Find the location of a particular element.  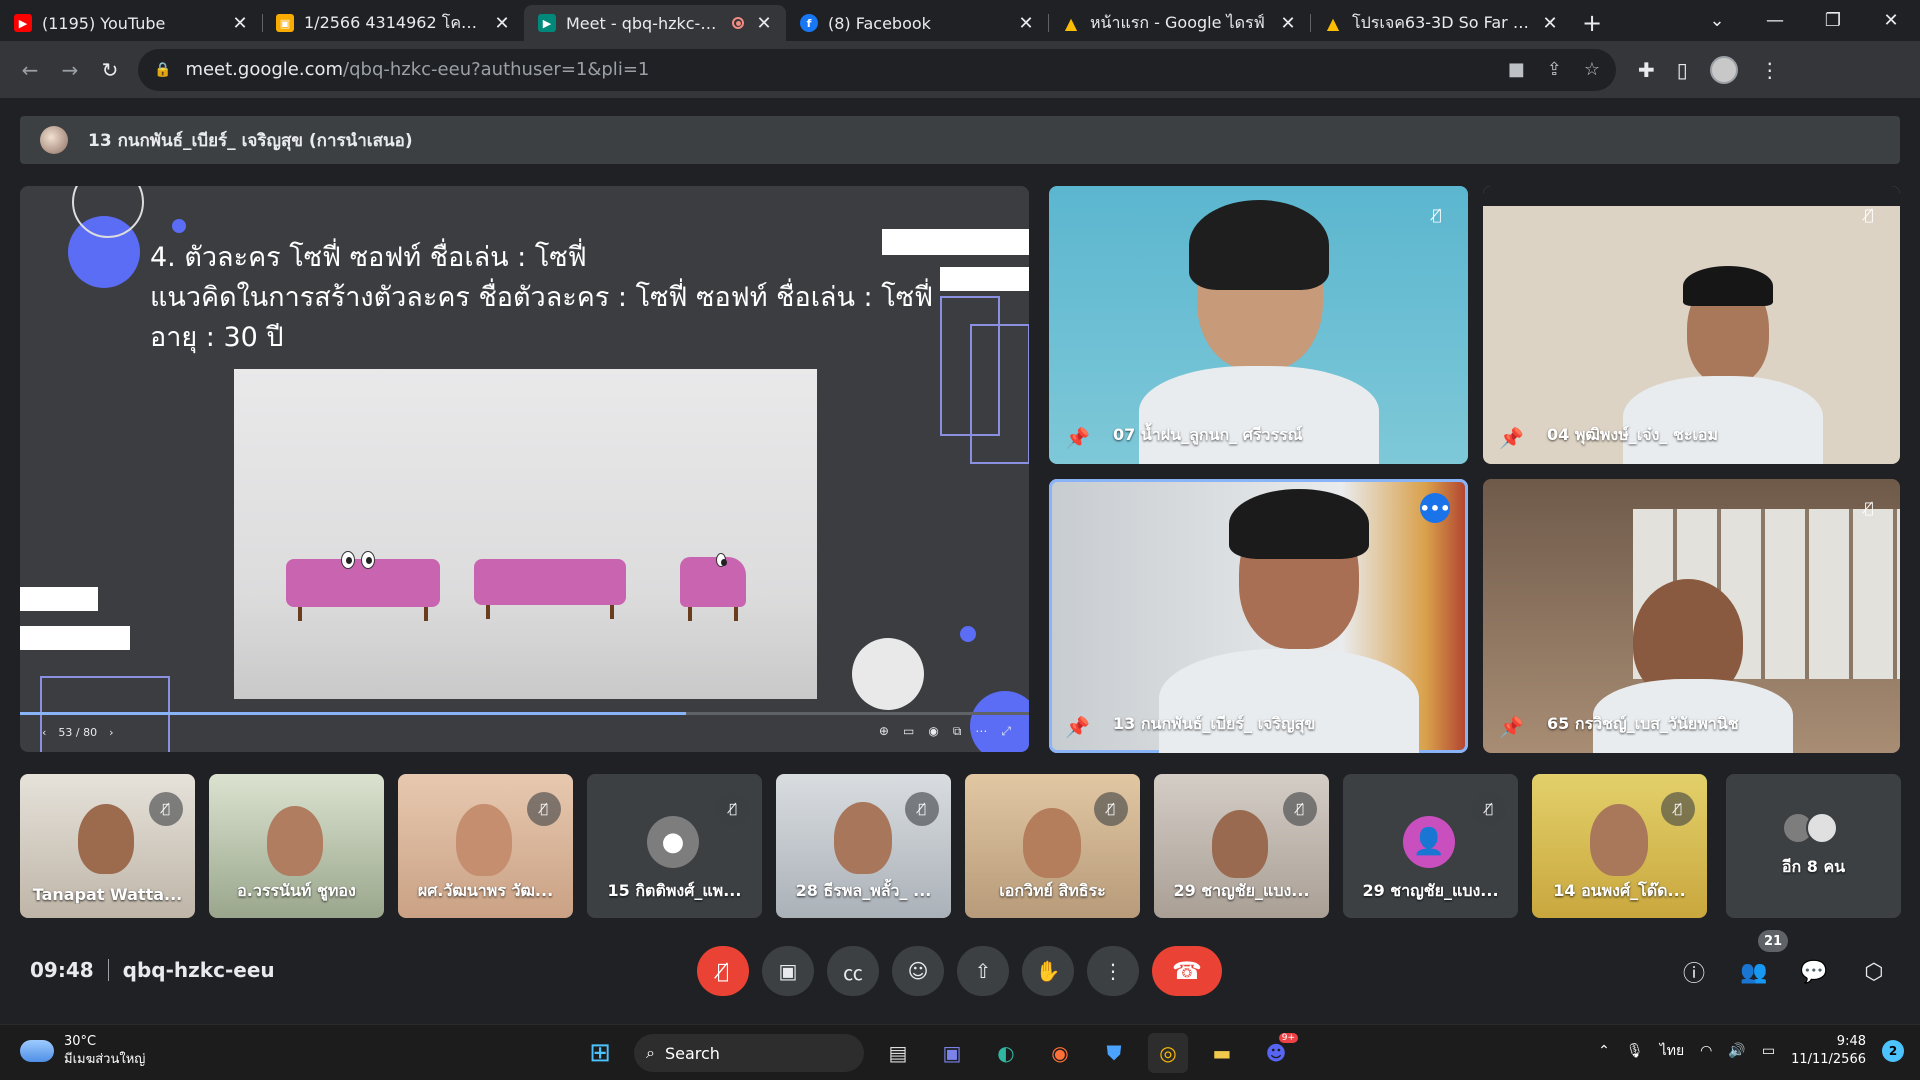

audio-icon: ◉ is located at coordinates (933, 731).